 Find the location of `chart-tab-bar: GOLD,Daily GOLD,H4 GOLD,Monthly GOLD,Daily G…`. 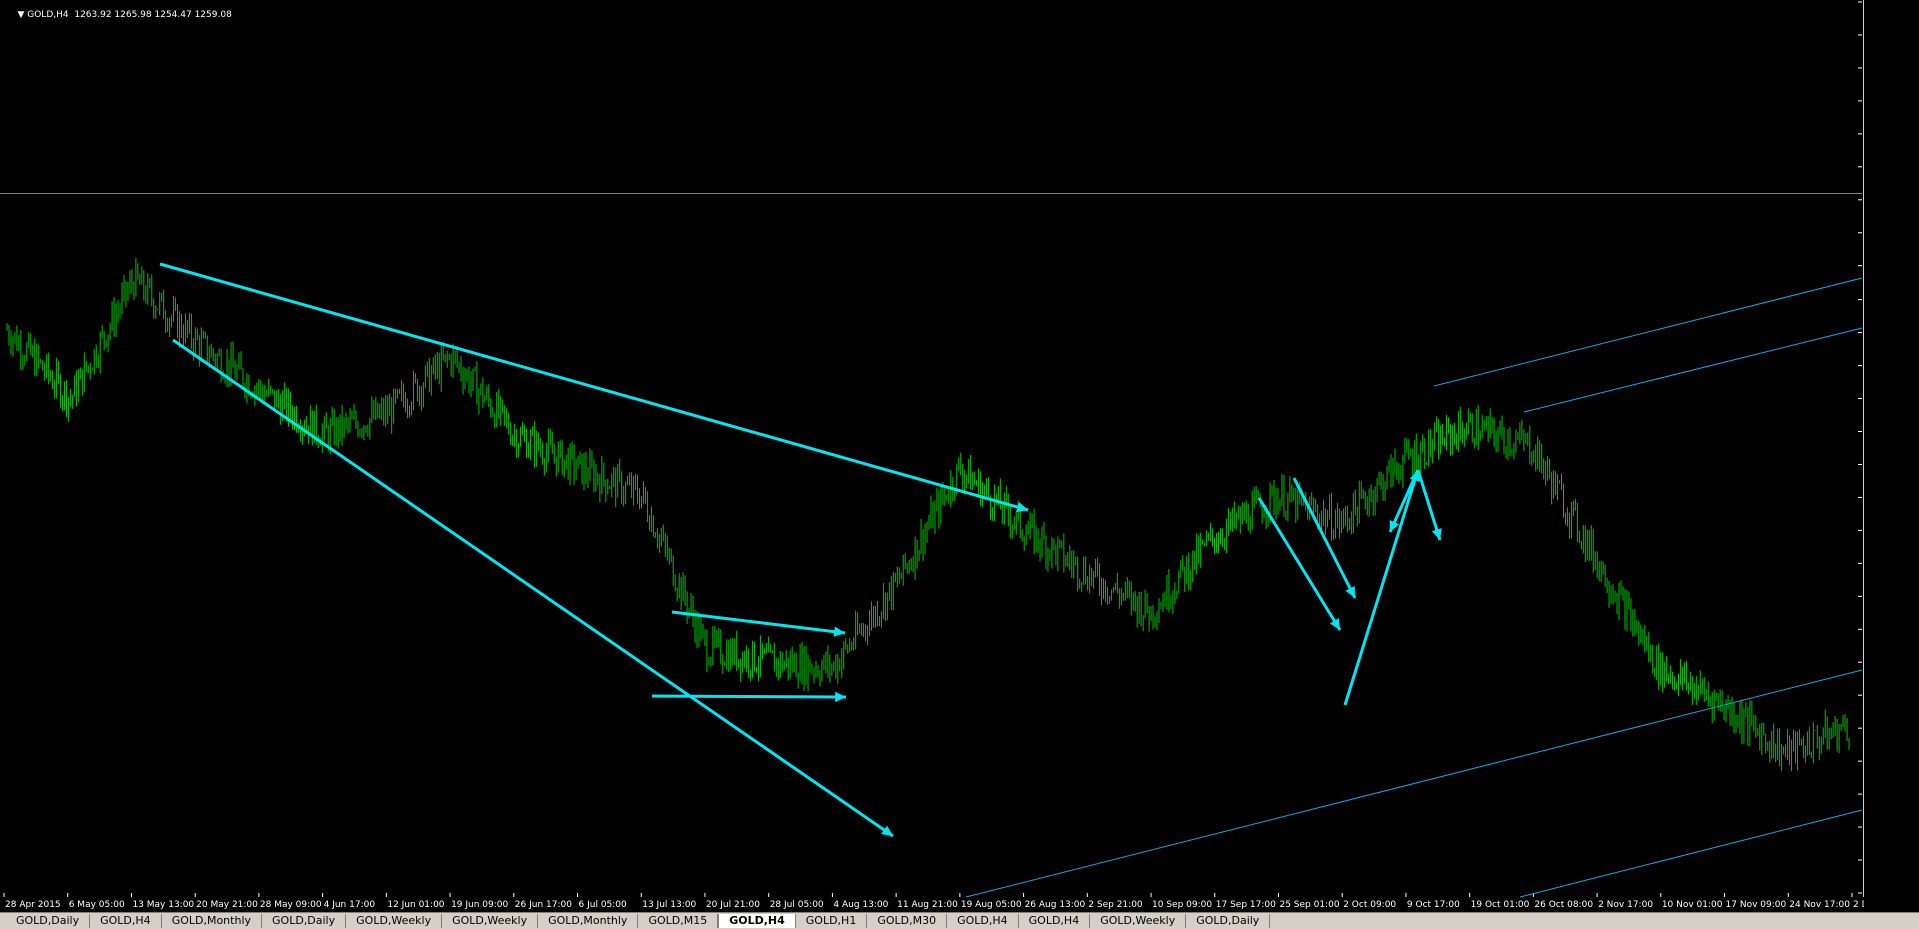

chart-tab-bar: GOLD,Daily GOLD,H4 GOLD,Monthly GOLD,Daily G… is located at coordinates (959, 920).